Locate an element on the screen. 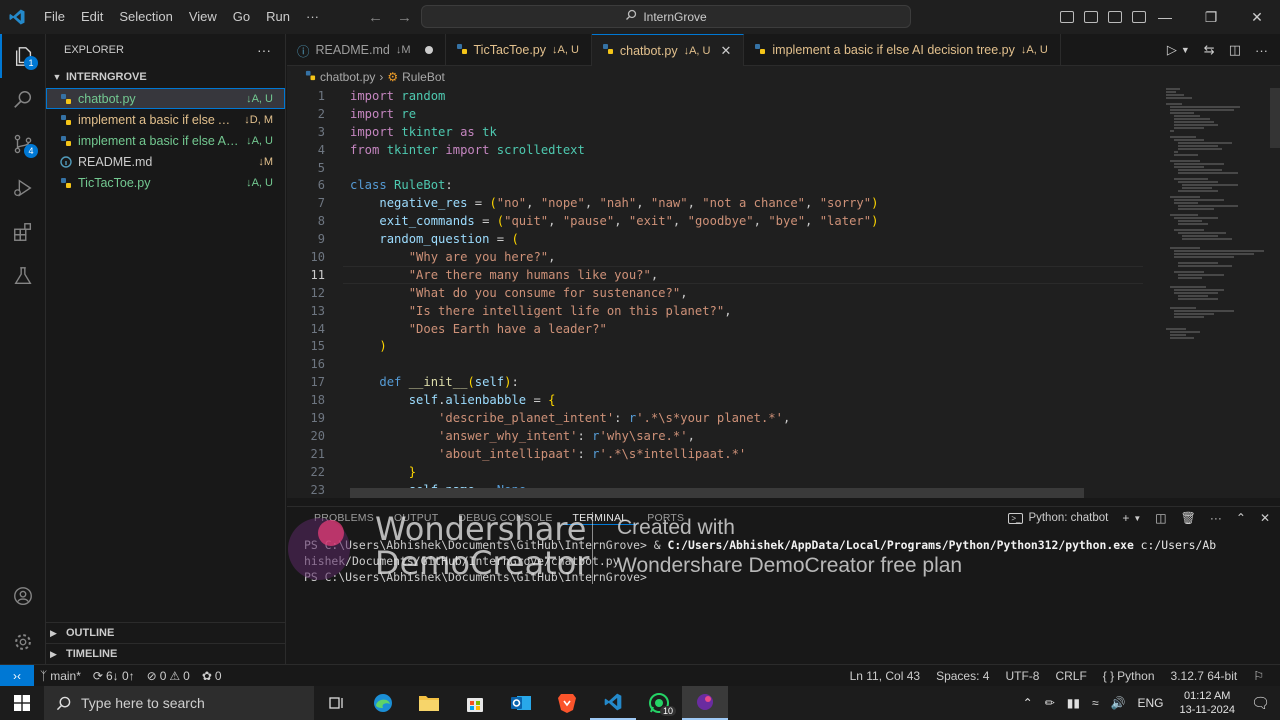 The width and height of the screenshot is (1280, 720). source-control-activity: 4 is located at coordinates (23, 144).